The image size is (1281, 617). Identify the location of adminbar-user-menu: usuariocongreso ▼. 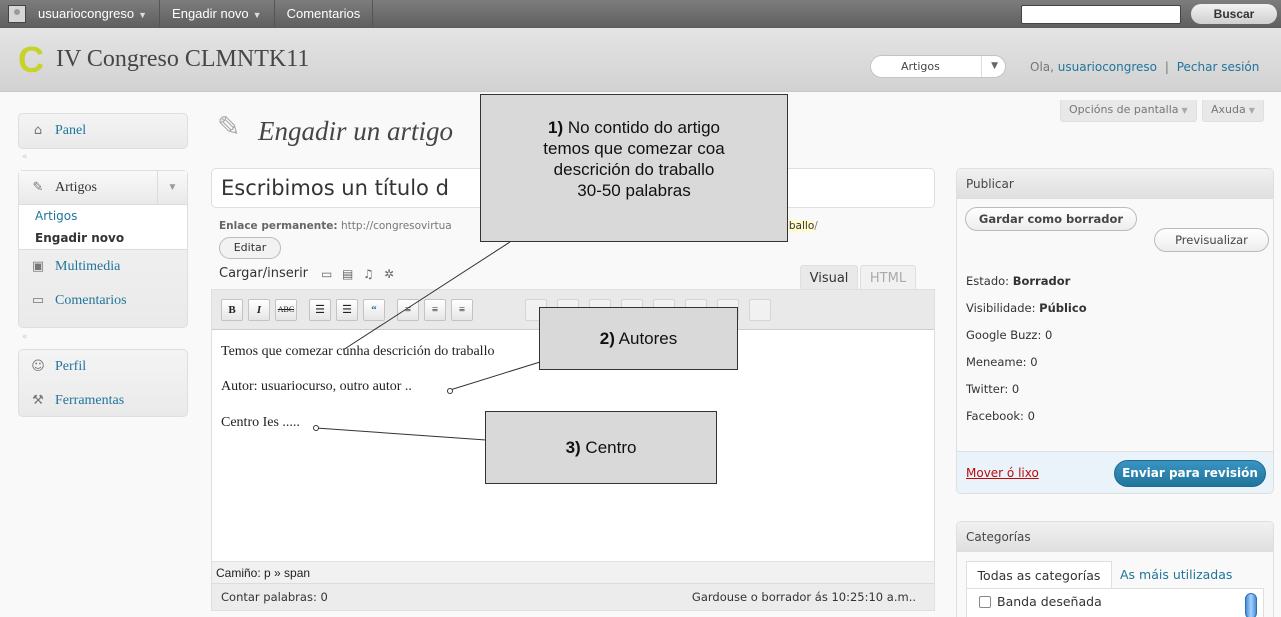
(93, 14).